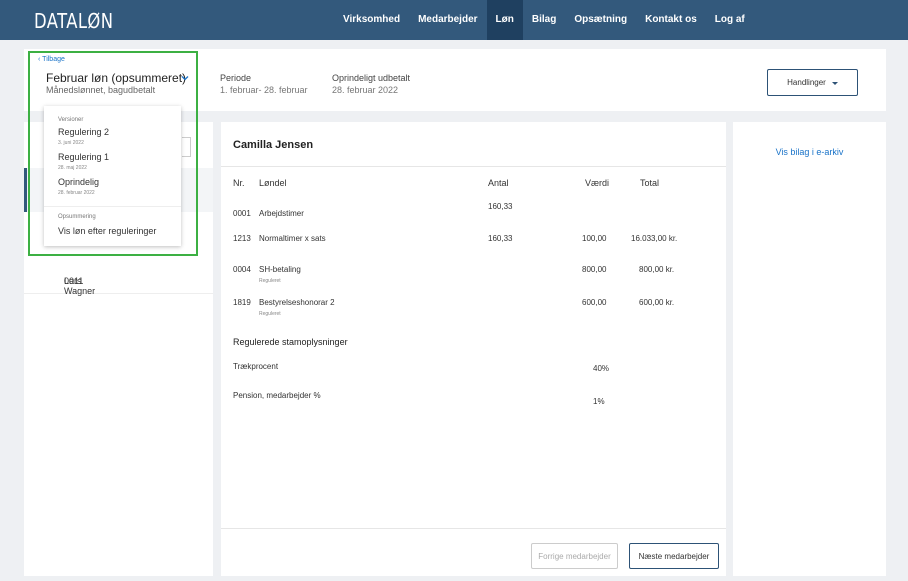  I want to click on employee-label: 0011 Lars Wagner, so click(80, 286).